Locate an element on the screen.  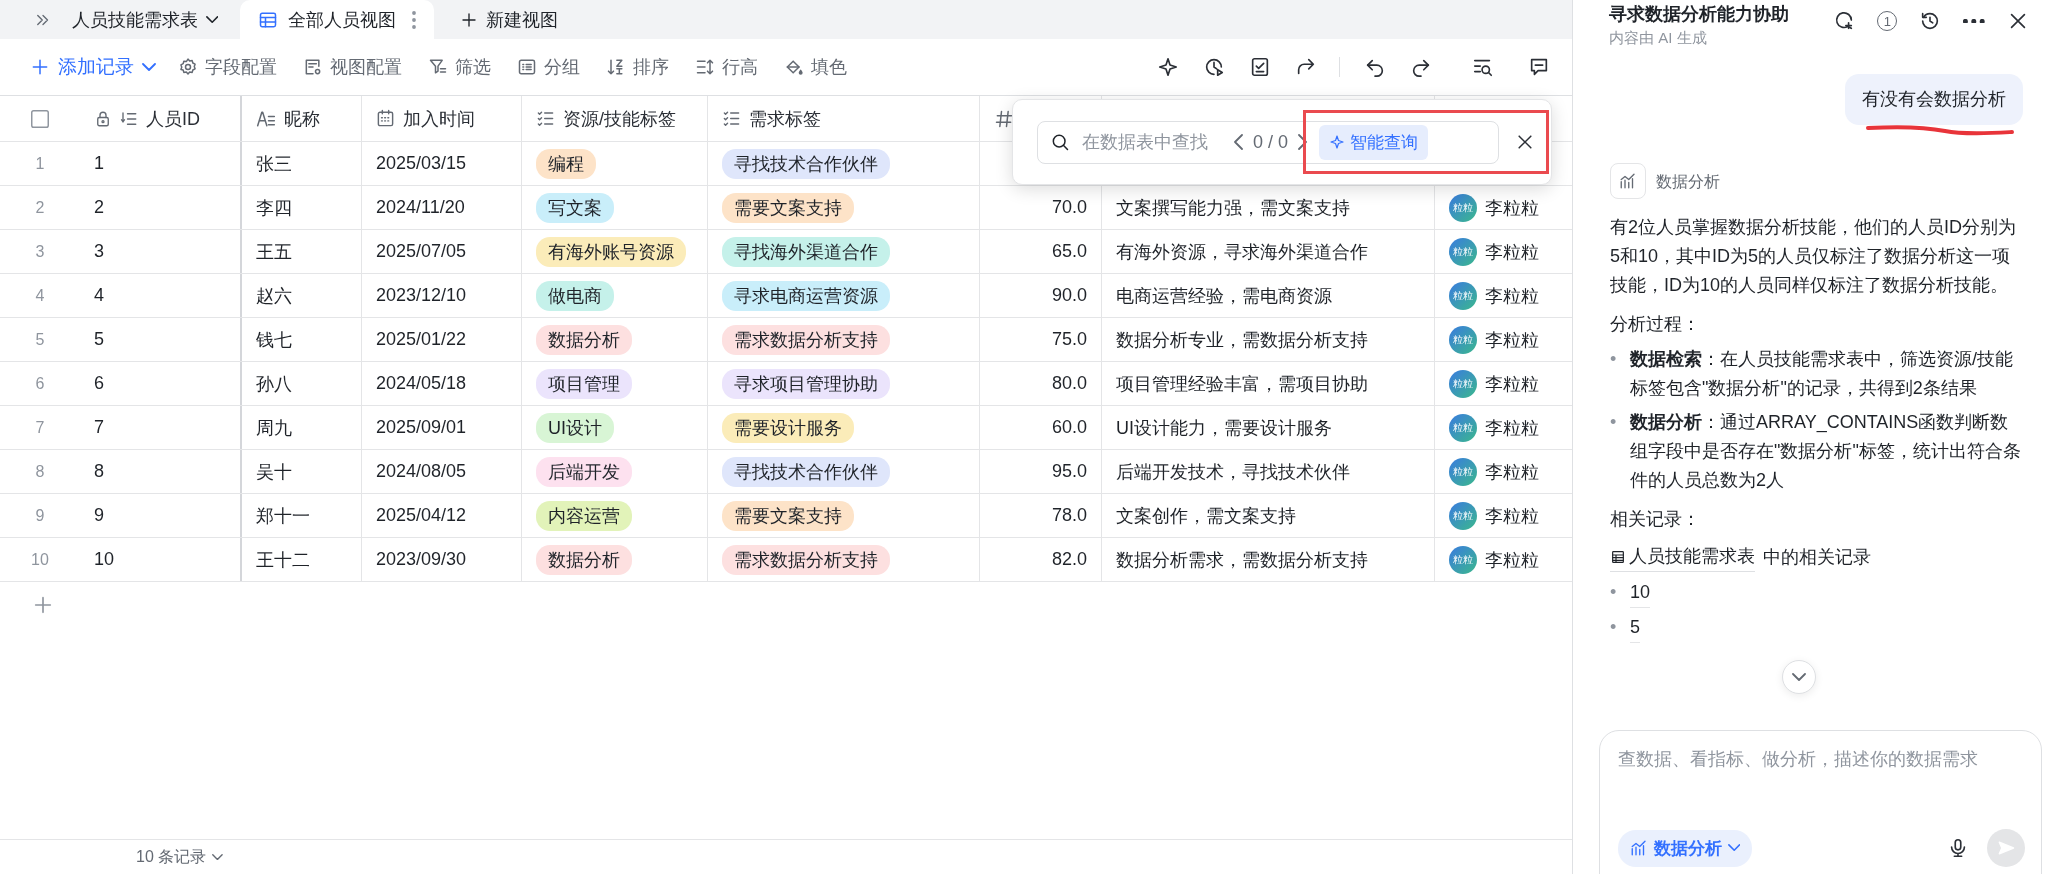
column-header: 人员ID is located at coordinates (173, 118).